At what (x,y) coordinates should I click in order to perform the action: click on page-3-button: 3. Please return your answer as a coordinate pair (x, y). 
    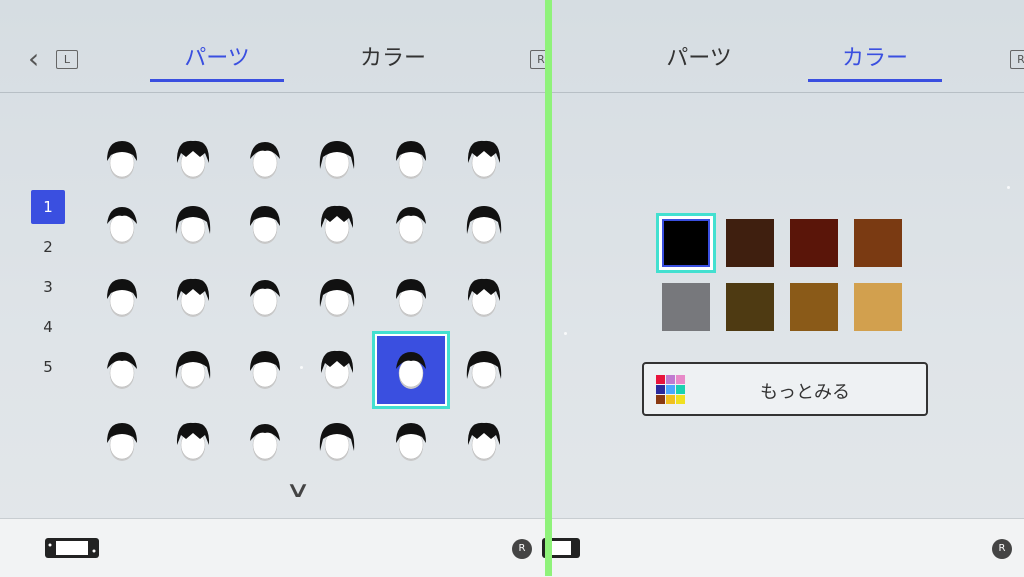
    Looking at the image, I should click on (48, 287).